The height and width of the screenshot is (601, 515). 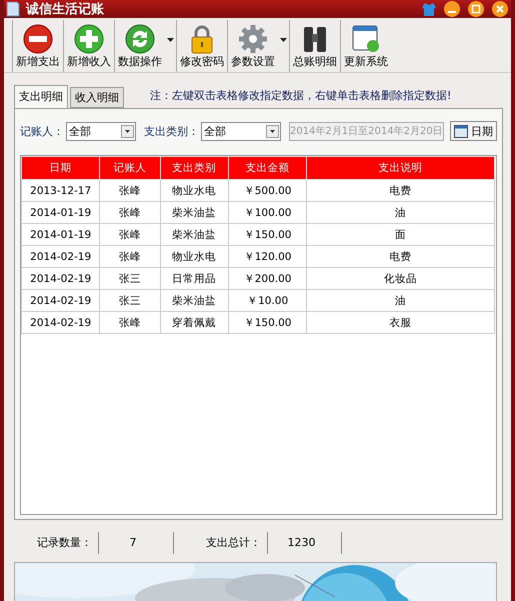 What do you see at coordinates (221, 543) in the screenshot?
I see `total-label: 支出总计：` at bounding box center [221, 543].